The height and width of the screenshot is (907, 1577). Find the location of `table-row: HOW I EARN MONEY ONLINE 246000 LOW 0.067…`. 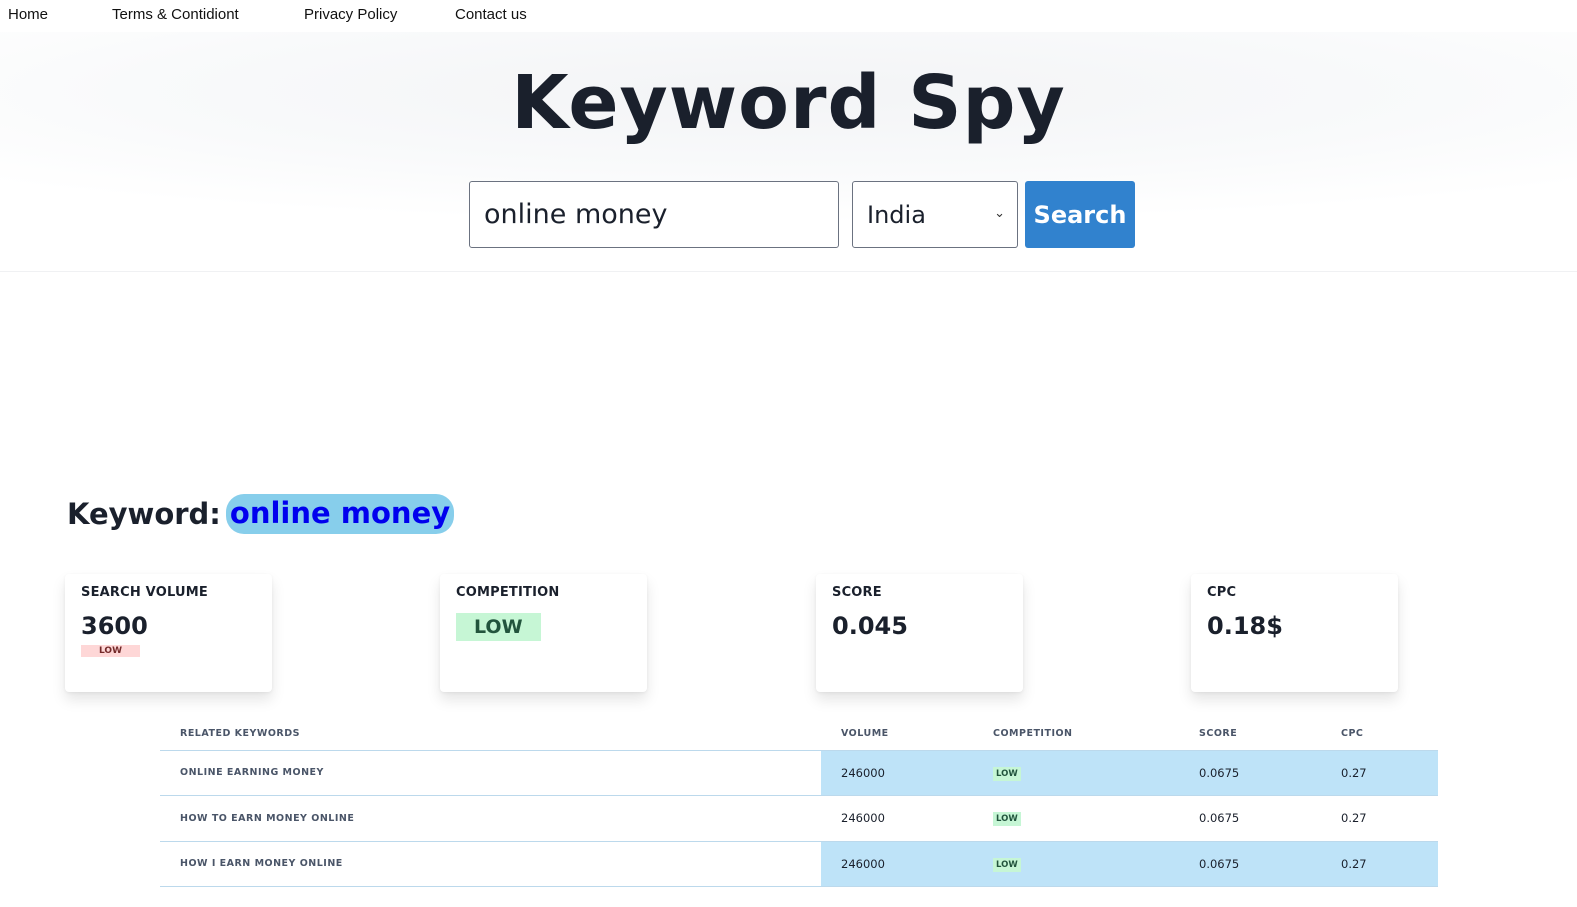

table-row: HOW I EARN MONEY ONLINE 246000 LOW 0.067… is located at coordinates (799, 864).